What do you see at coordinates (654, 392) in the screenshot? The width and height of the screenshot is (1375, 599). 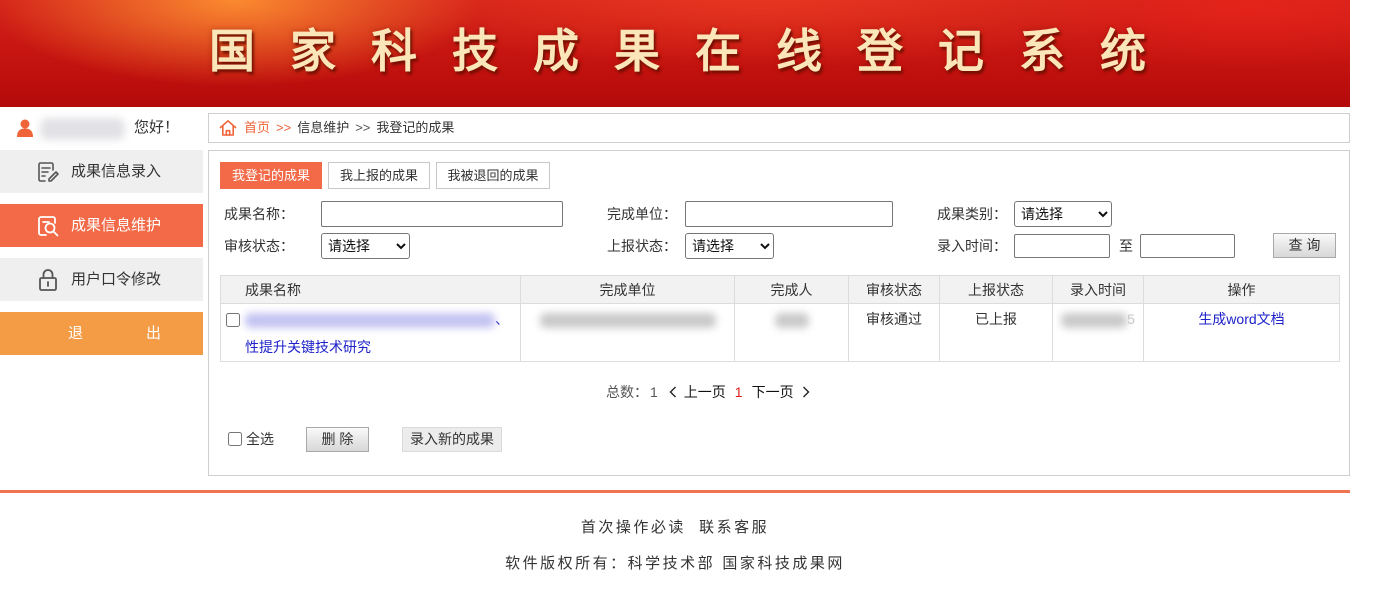 I see `total-count: 1` at bounding box center [654, 392].